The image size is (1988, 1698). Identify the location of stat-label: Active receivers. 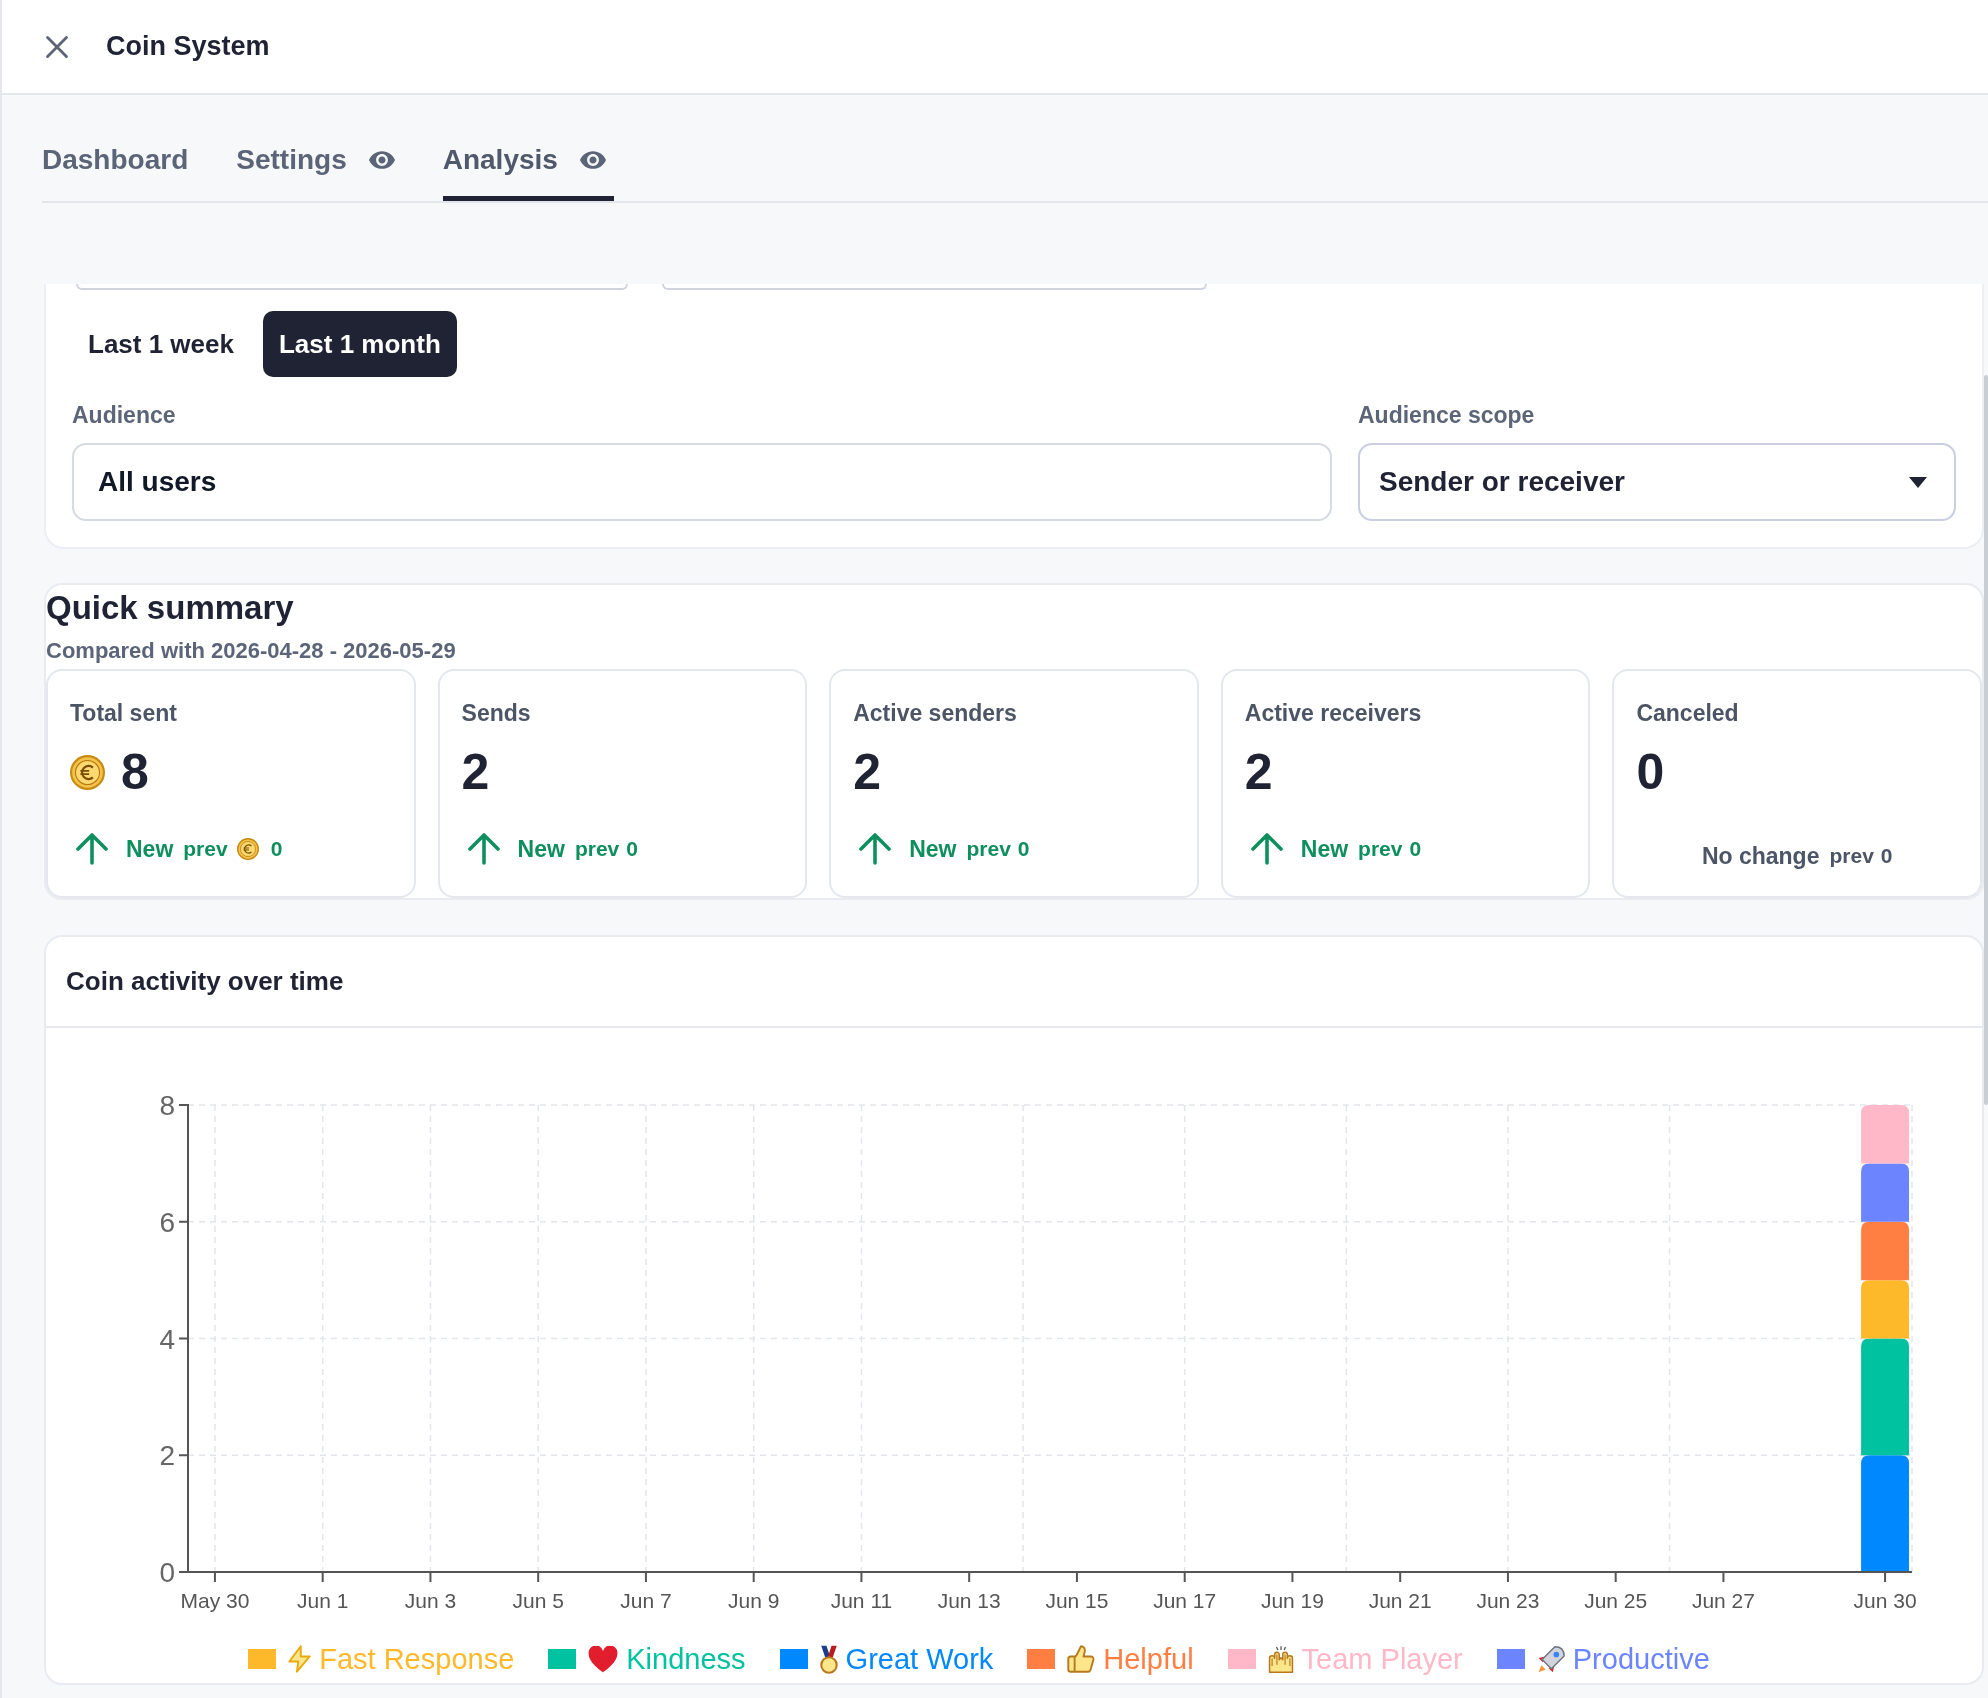
(1333, 713).